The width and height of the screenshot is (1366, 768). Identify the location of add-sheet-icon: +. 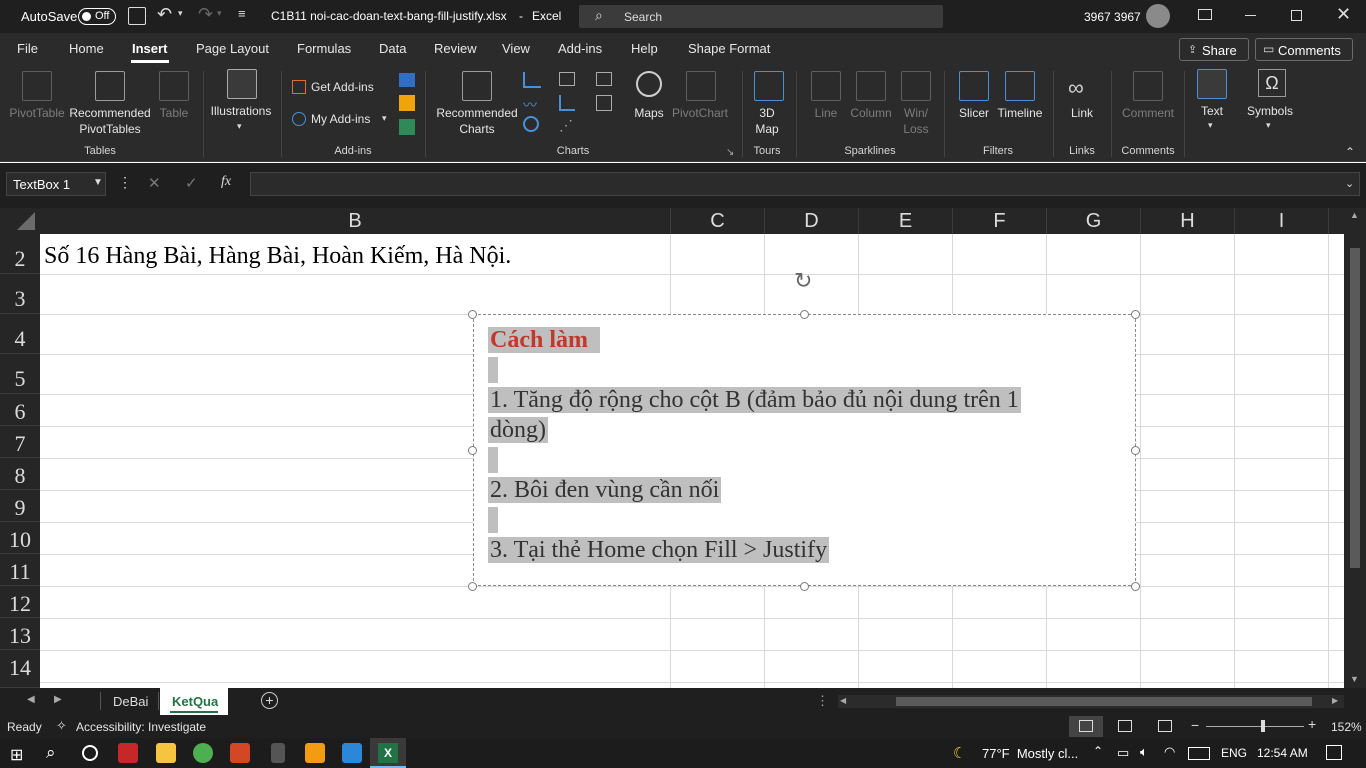
(269, 700).